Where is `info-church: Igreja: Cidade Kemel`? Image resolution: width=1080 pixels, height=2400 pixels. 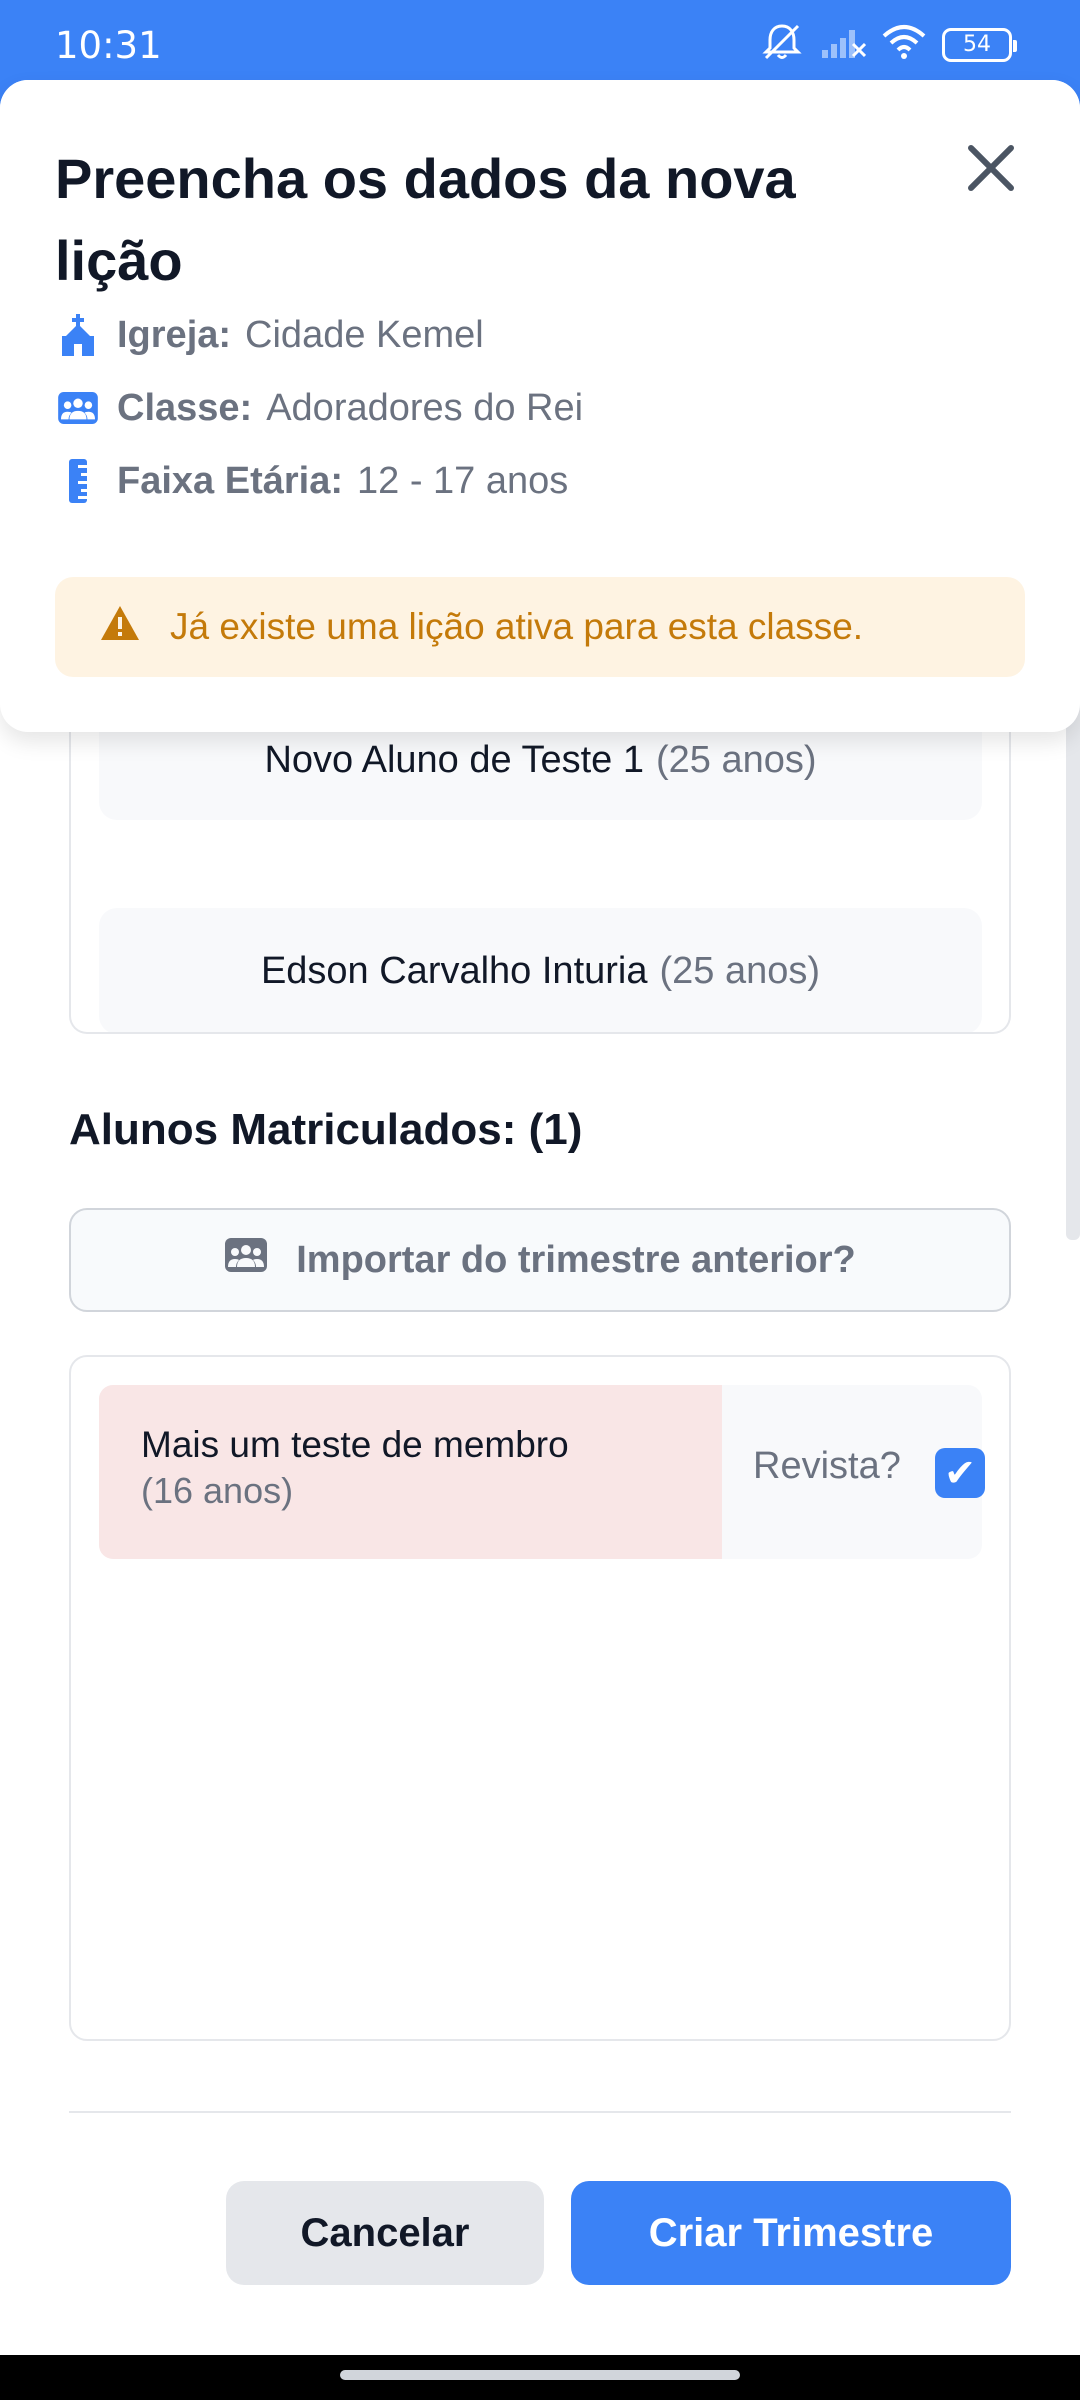 info-church: Igreja: Cidade Kemel is located at coordinates (269, 335).